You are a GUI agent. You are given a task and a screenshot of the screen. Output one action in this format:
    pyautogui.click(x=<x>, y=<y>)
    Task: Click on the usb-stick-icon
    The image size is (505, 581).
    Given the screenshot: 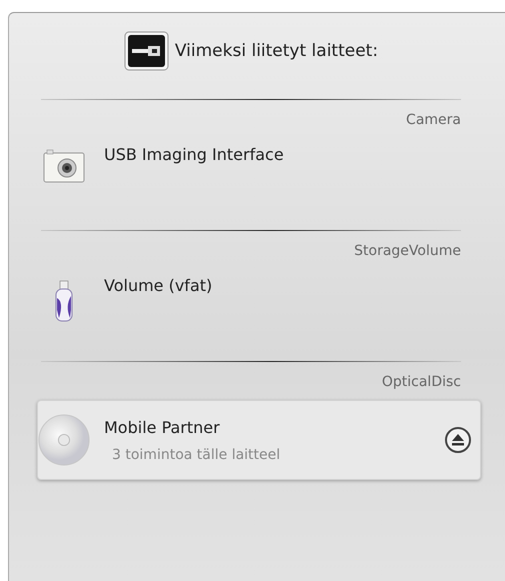 What is the action you would take?
    pyautogui.click(x=64, y=301)
    